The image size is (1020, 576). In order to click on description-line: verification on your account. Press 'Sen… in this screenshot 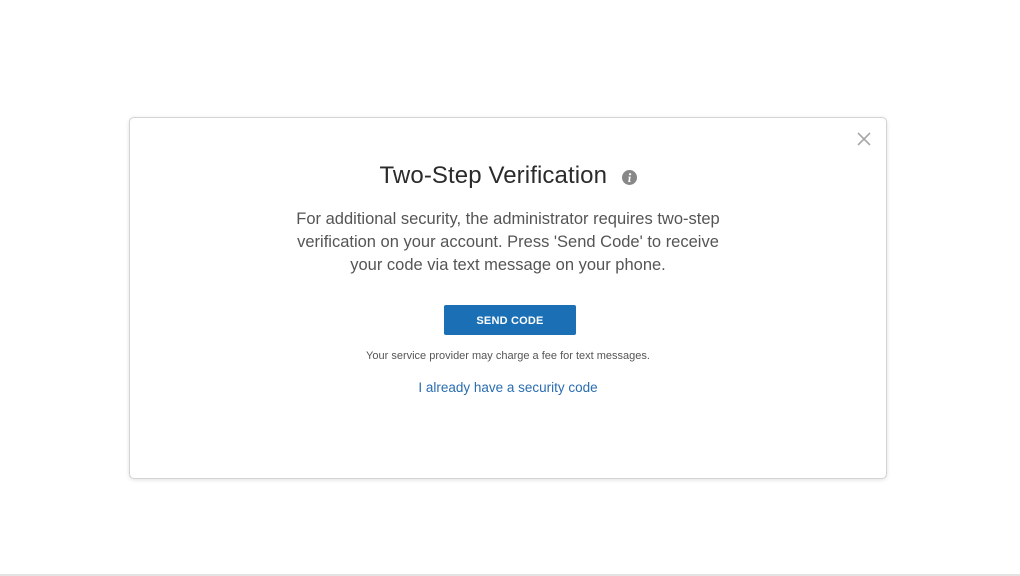, I will do `click(508, 242)`.